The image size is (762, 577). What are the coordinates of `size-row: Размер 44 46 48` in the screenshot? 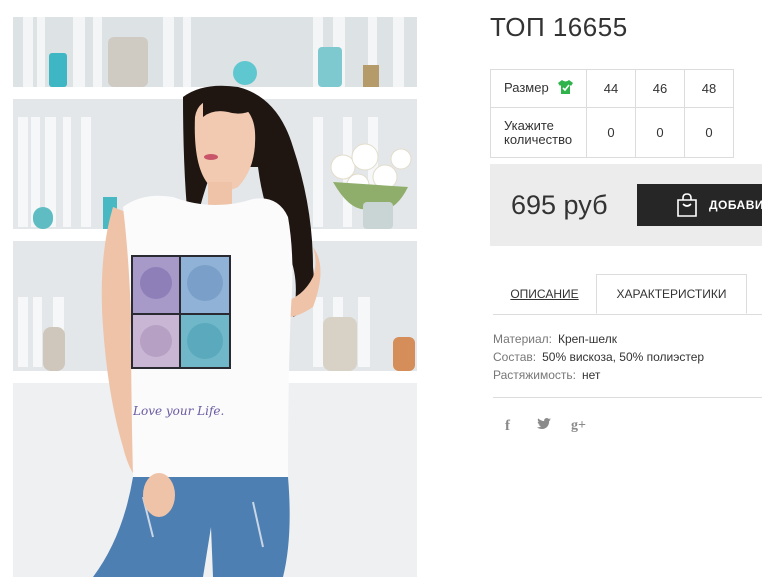 It's located at (612, 88).